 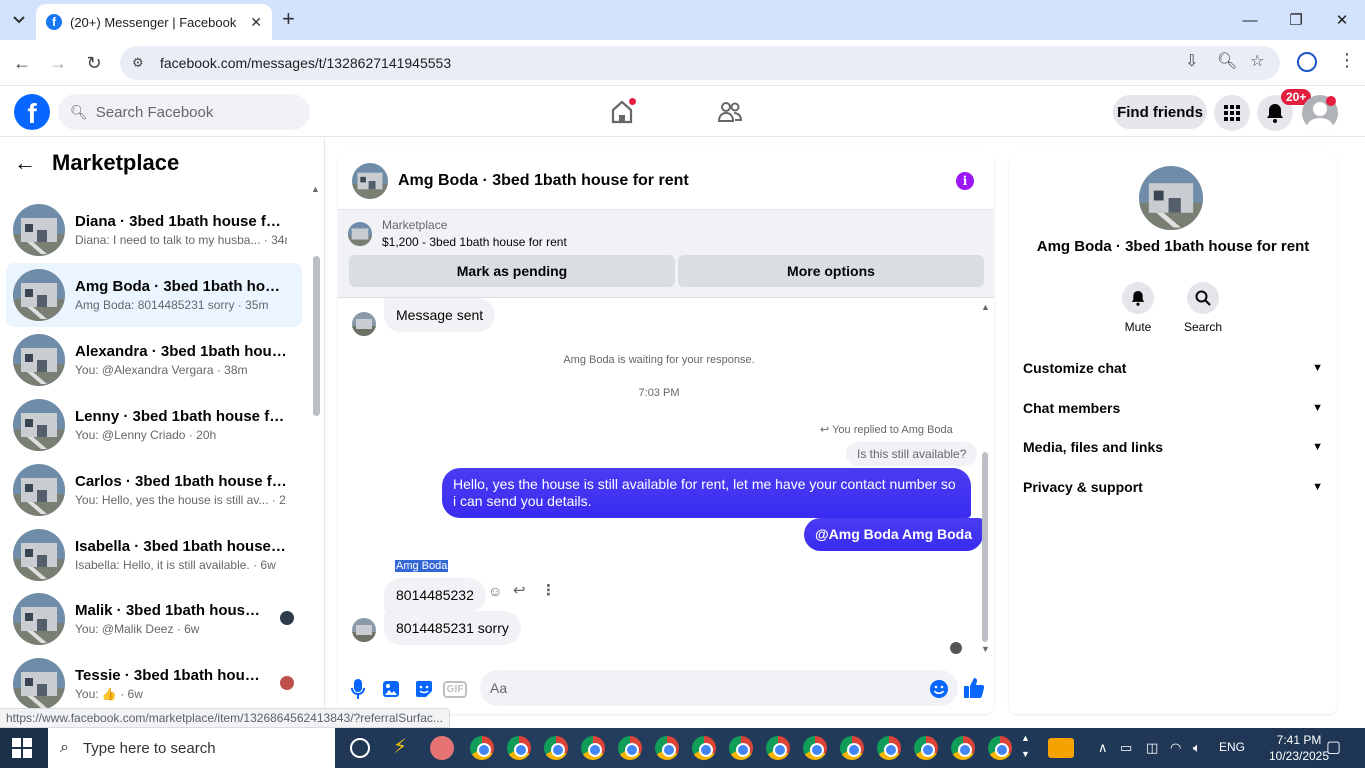 I want to click on account-notification-dot, so click(x=1331, y=101).